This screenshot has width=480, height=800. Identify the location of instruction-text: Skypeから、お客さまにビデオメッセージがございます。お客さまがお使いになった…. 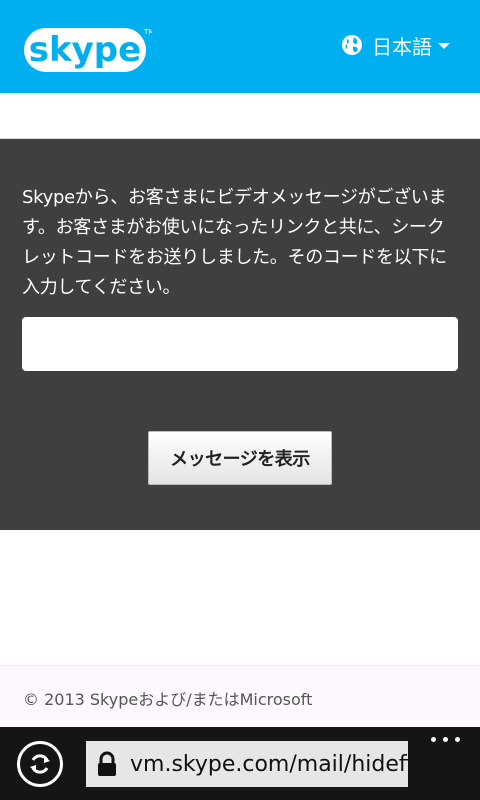
(234, 242).